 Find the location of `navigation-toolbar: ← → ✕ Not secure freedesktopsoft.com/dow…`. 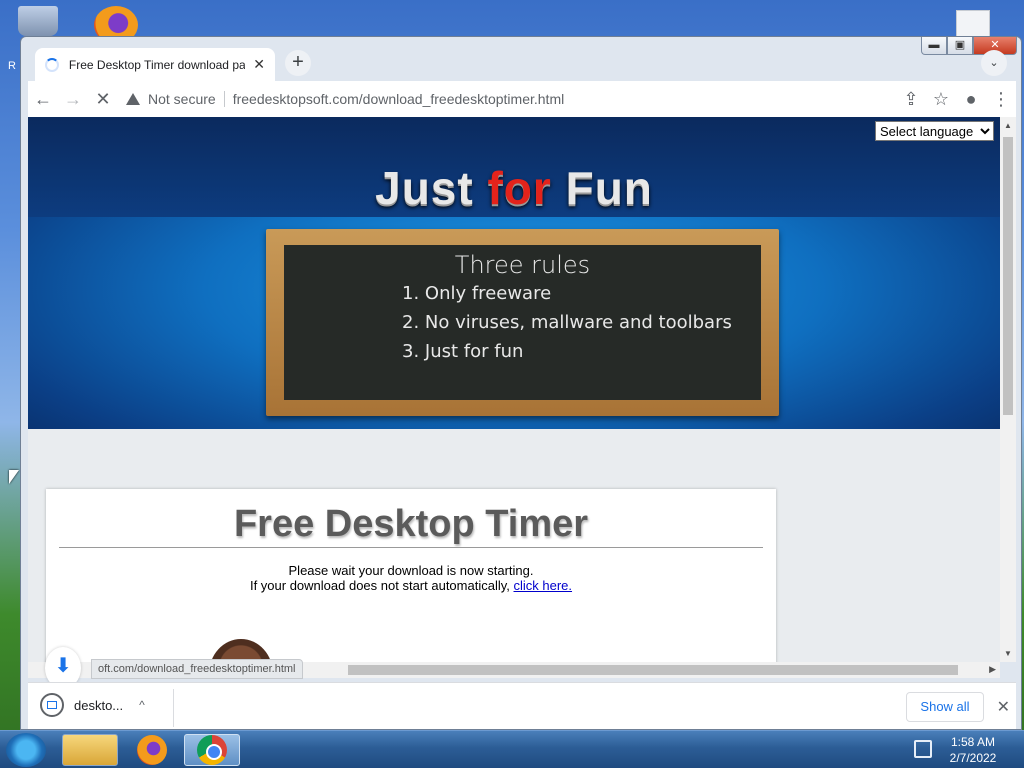

navigation-toolbar: ← → ✕ Not secure freedesktopsoft.com/dow… is located at coordinates (522, 99).